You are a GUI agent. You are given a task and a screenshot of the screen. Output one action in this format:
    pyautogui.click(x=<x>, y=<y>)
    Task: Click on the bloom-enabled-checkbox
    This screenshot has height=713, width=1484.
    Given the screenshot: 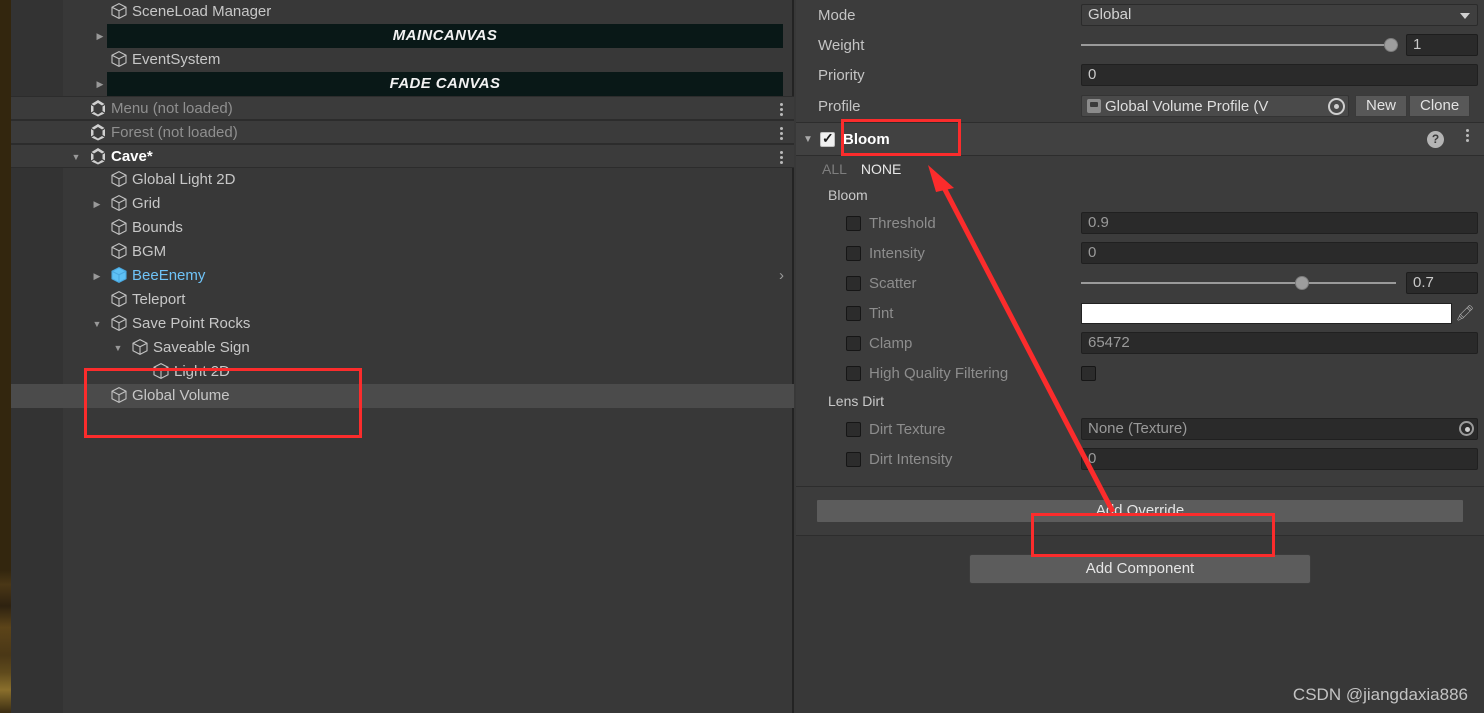 What is the action you would take?
    pyautogui.click(x=827, y=138)
    